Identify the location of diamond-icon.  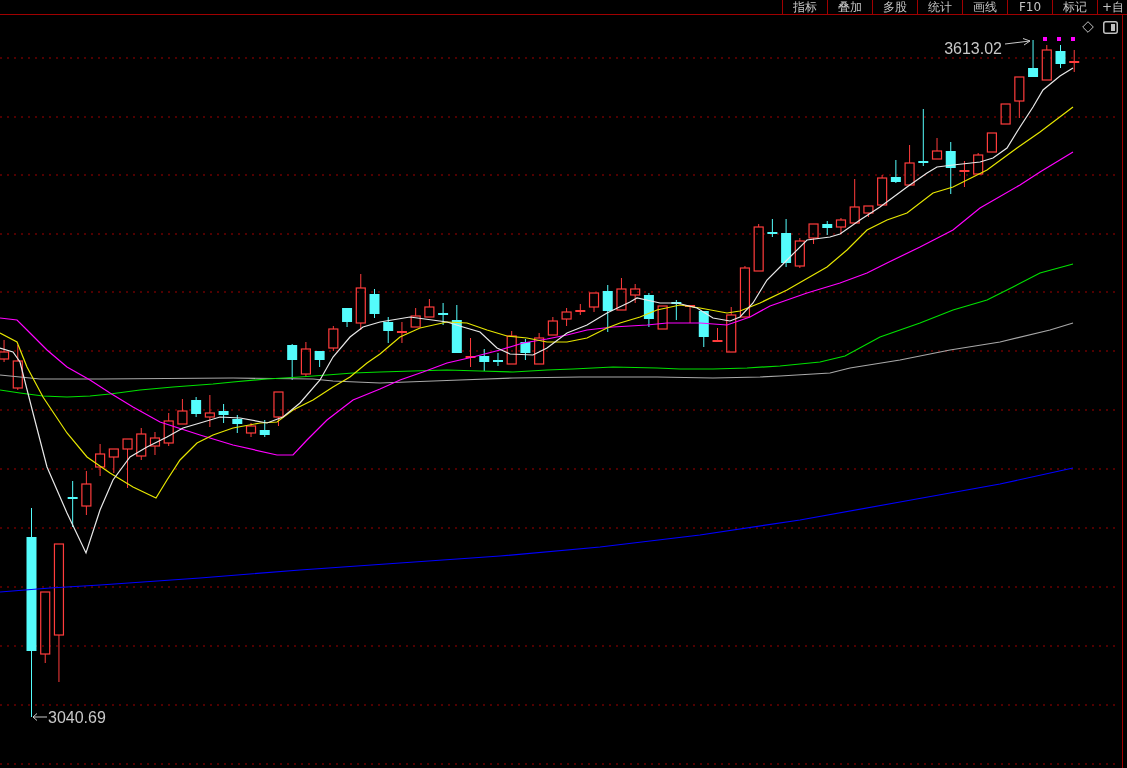
(1088, 27).